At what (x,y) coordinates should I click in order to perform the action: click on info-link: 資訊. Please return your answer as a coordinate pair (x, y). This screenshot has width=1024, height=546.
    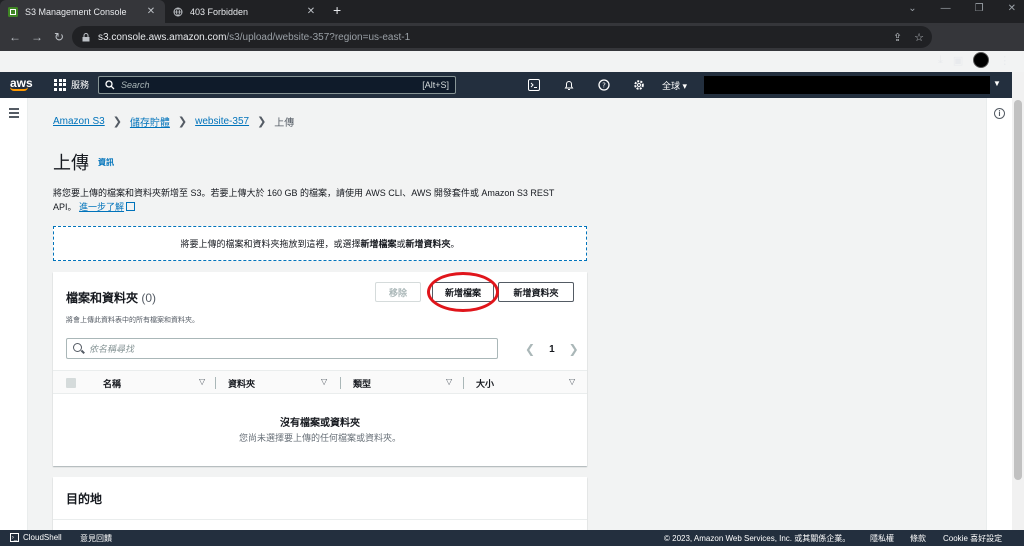
    Looking at the image, I should click on (106, 162).